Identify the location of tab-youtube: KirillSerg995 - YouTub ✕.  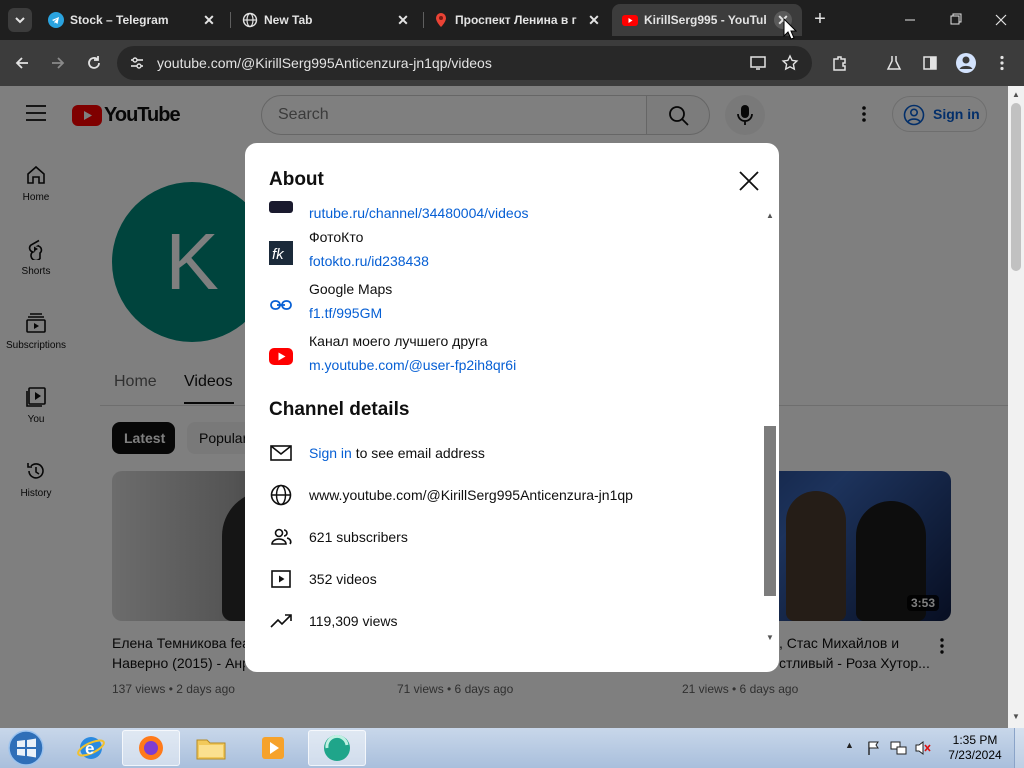
(707, 20).